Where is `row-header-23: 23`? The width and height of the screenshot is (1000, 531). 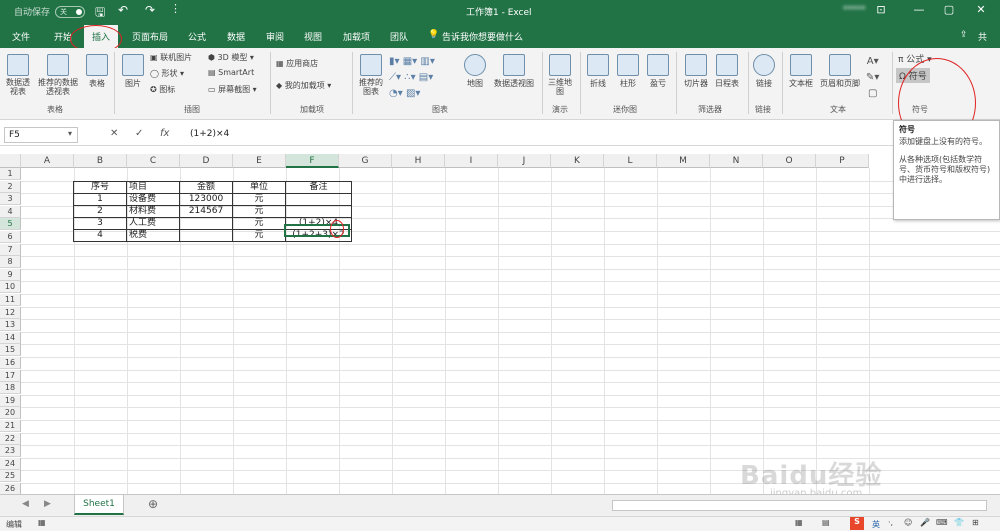
row-header-23: 23 is located at coordinates (10, 451).